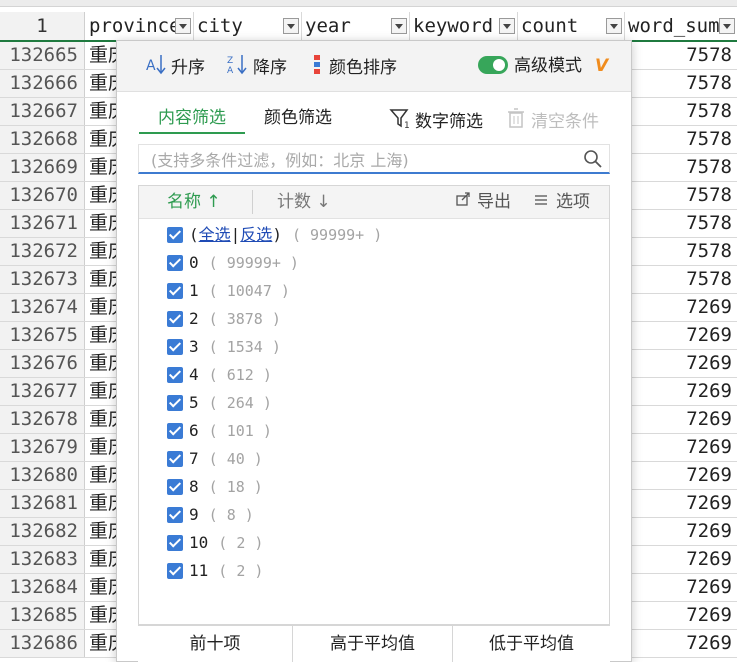 This screenshot has height=662, width=737. I want to click on tab-content-filter: 内容筛选, so click(192, 119).